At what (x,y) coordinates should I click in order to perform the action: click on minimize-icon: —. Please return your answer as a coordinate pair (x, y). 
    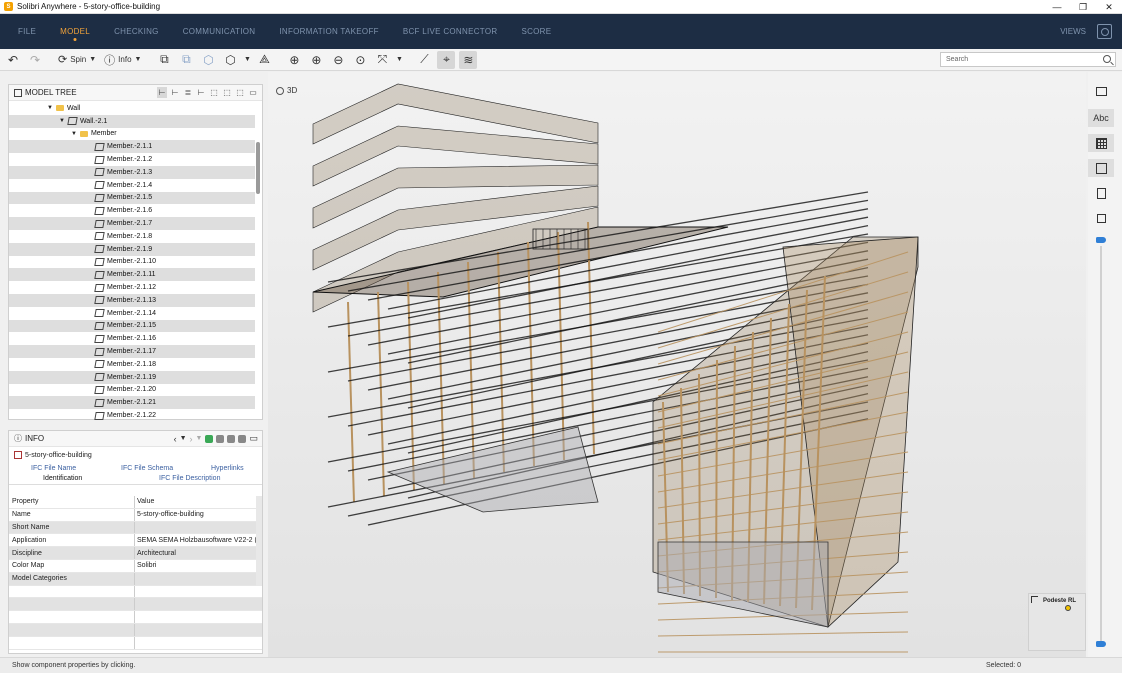
    Looking at the image, I should click on (1057, 7).